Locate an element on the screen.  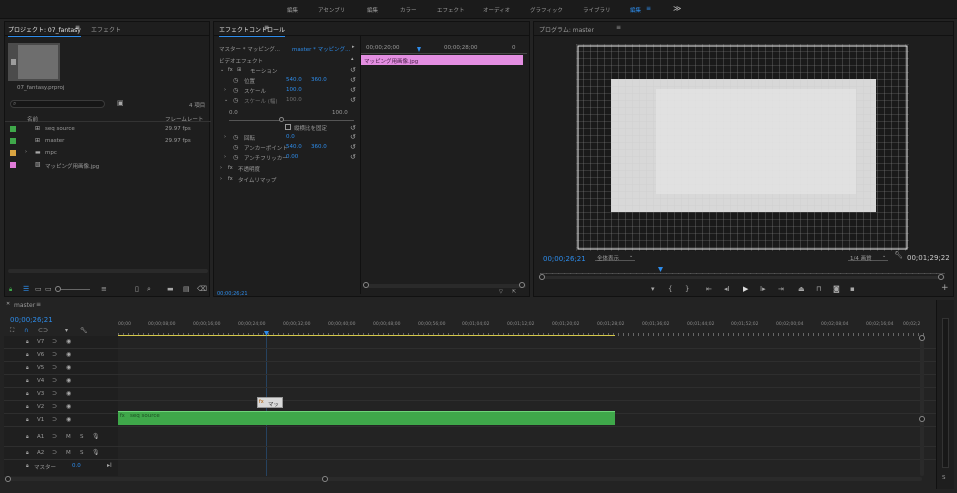
ec-h-scrollbar is located at coordinates (444, 285).